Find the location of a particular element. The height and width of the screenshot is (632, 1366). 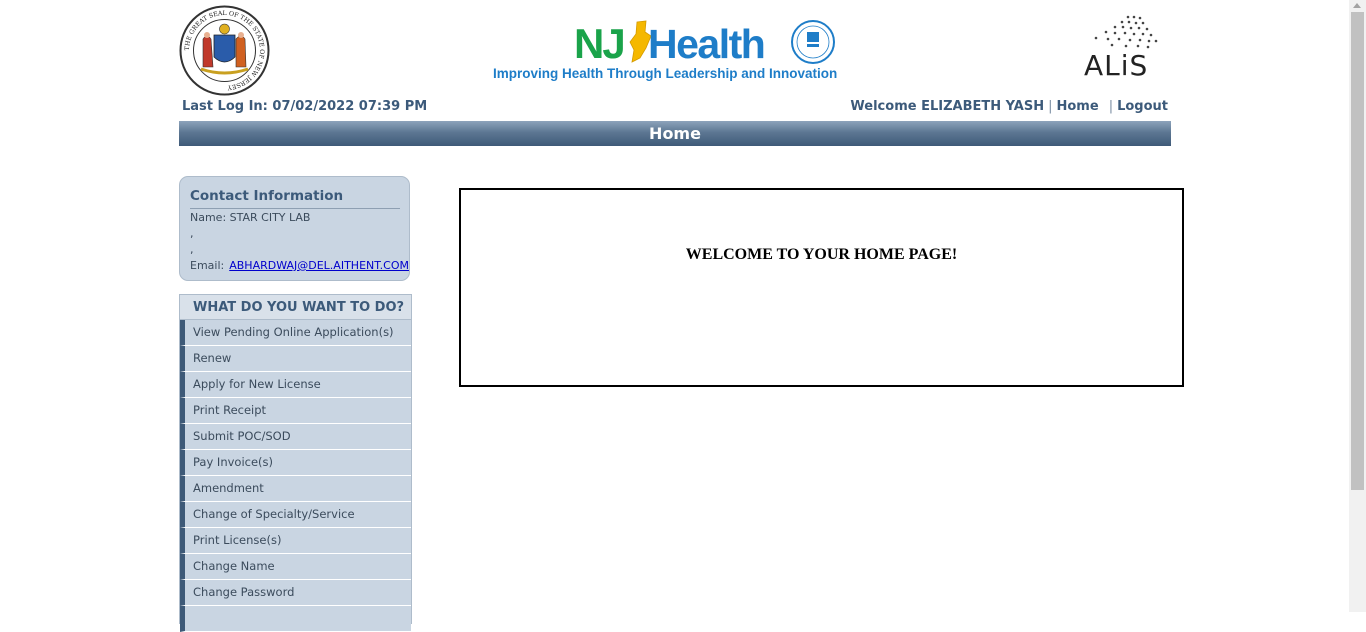

top-navigation: Welcome ELIZABETH YASH | Home | Logout is located at coordinates (1009, 106).